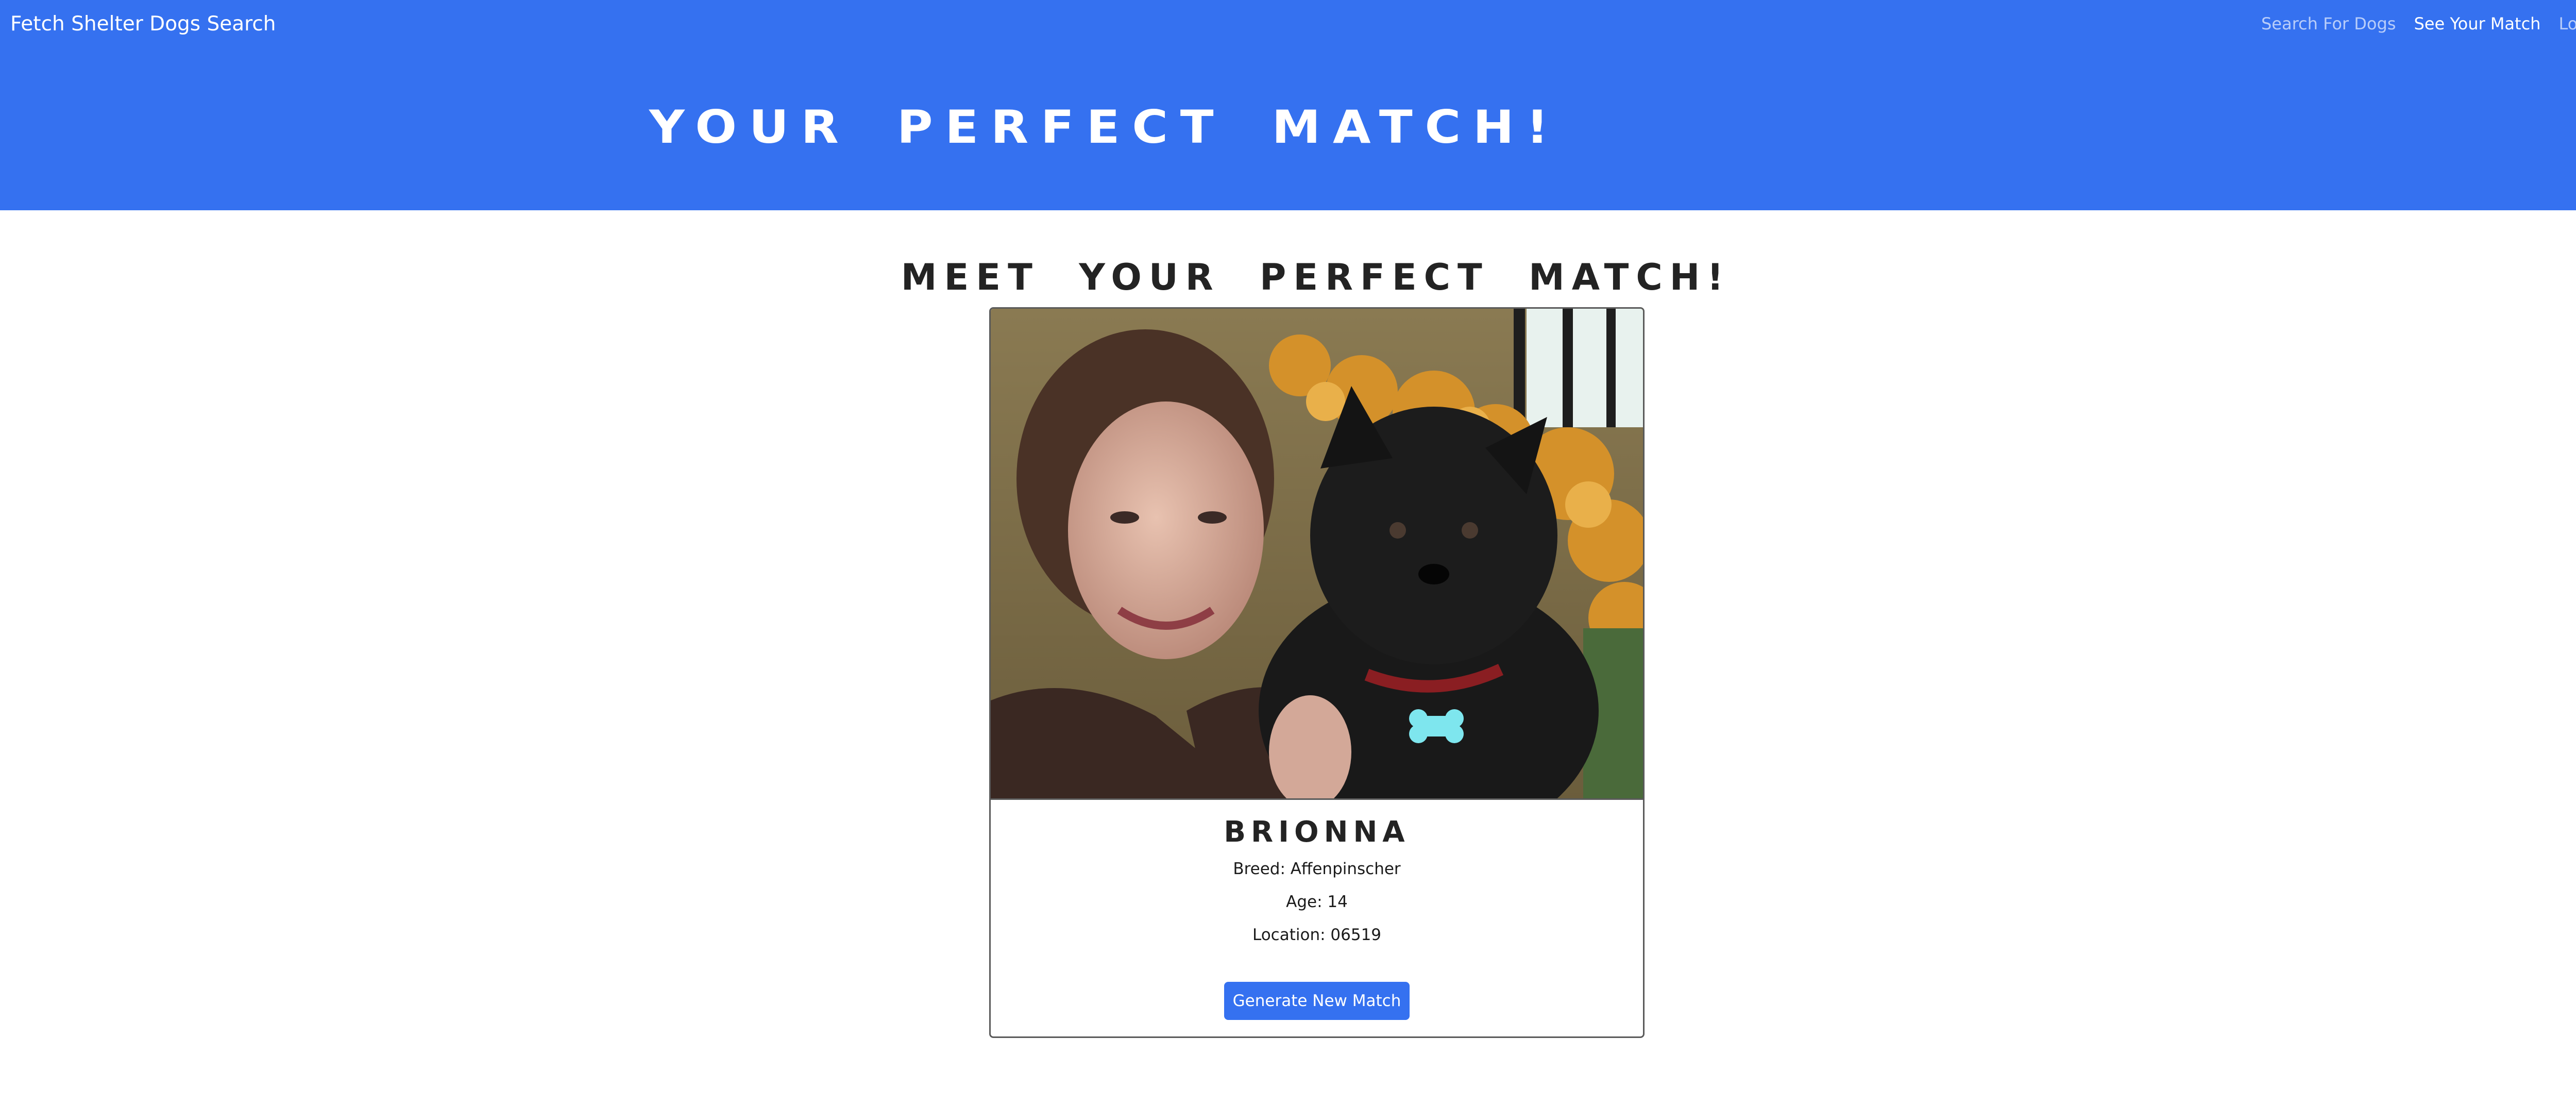 The width and height of the screenshot is (2576, 1105). Describe the element at coordinates (1316, 277) in the screenshot. I see `page-title: MEET YOUR PERFECT MATCH!` at that location.